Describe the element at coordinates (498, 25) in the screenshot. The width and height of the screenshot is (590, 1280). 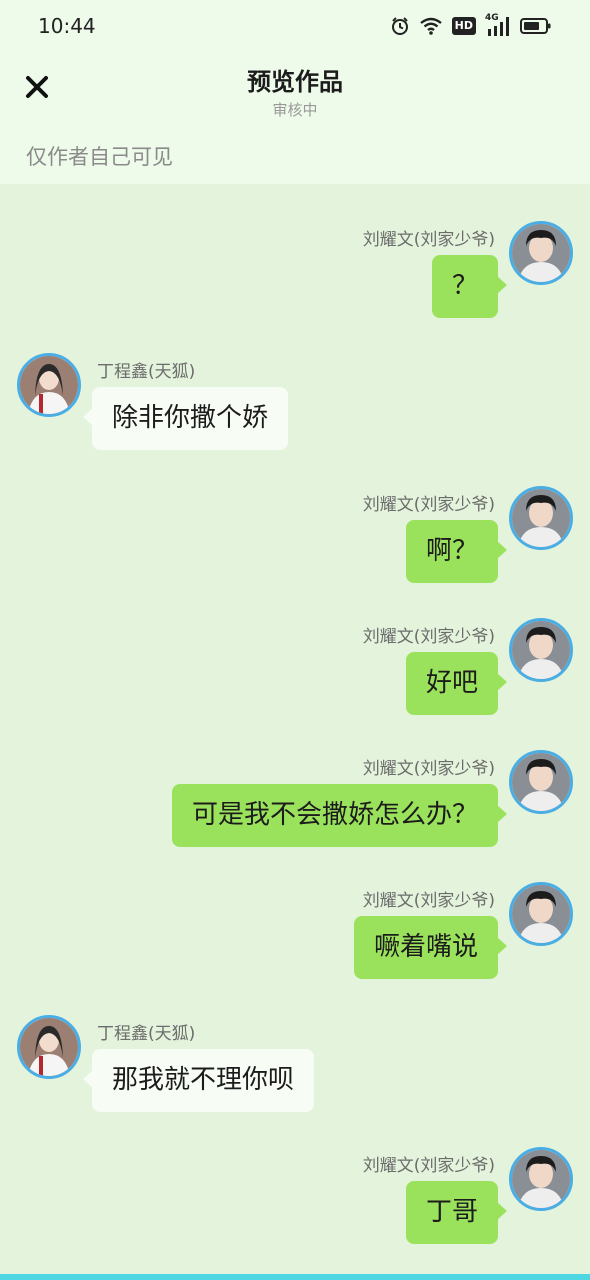
I see `4g-signal-icon: 4G` at that location.